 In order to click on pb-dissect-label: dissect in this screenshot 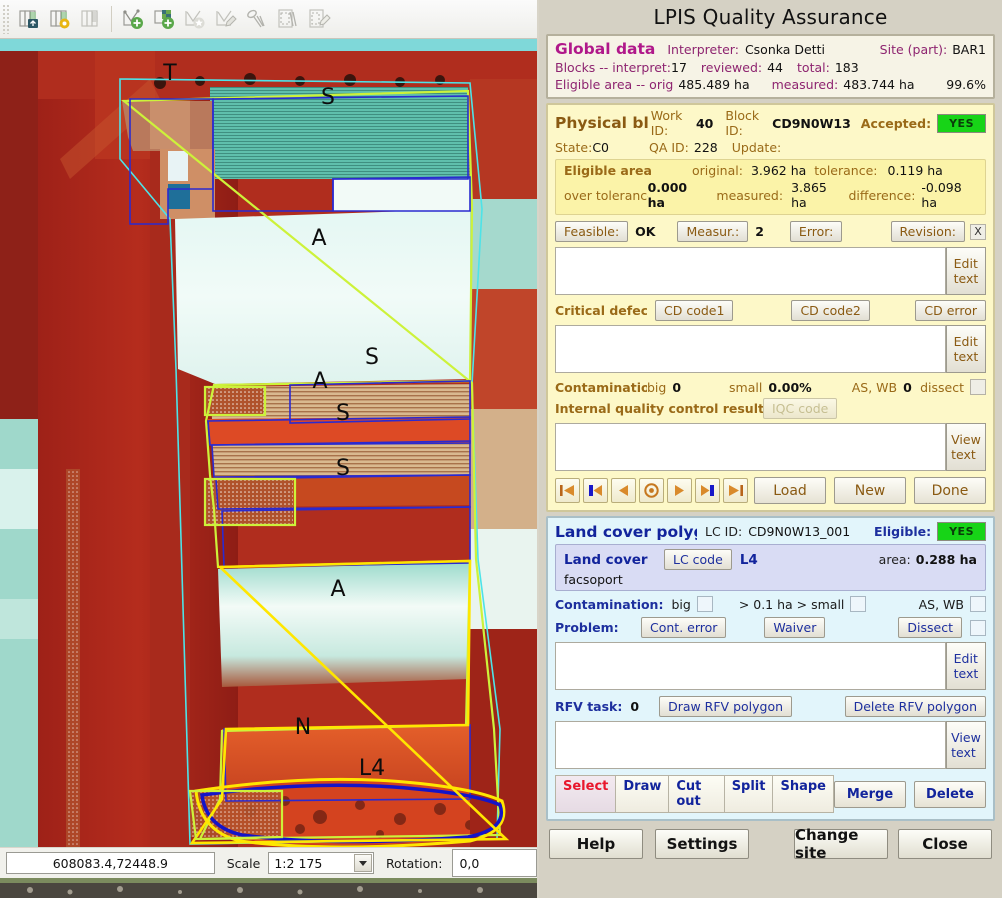, I will do `click(942, 387)`.